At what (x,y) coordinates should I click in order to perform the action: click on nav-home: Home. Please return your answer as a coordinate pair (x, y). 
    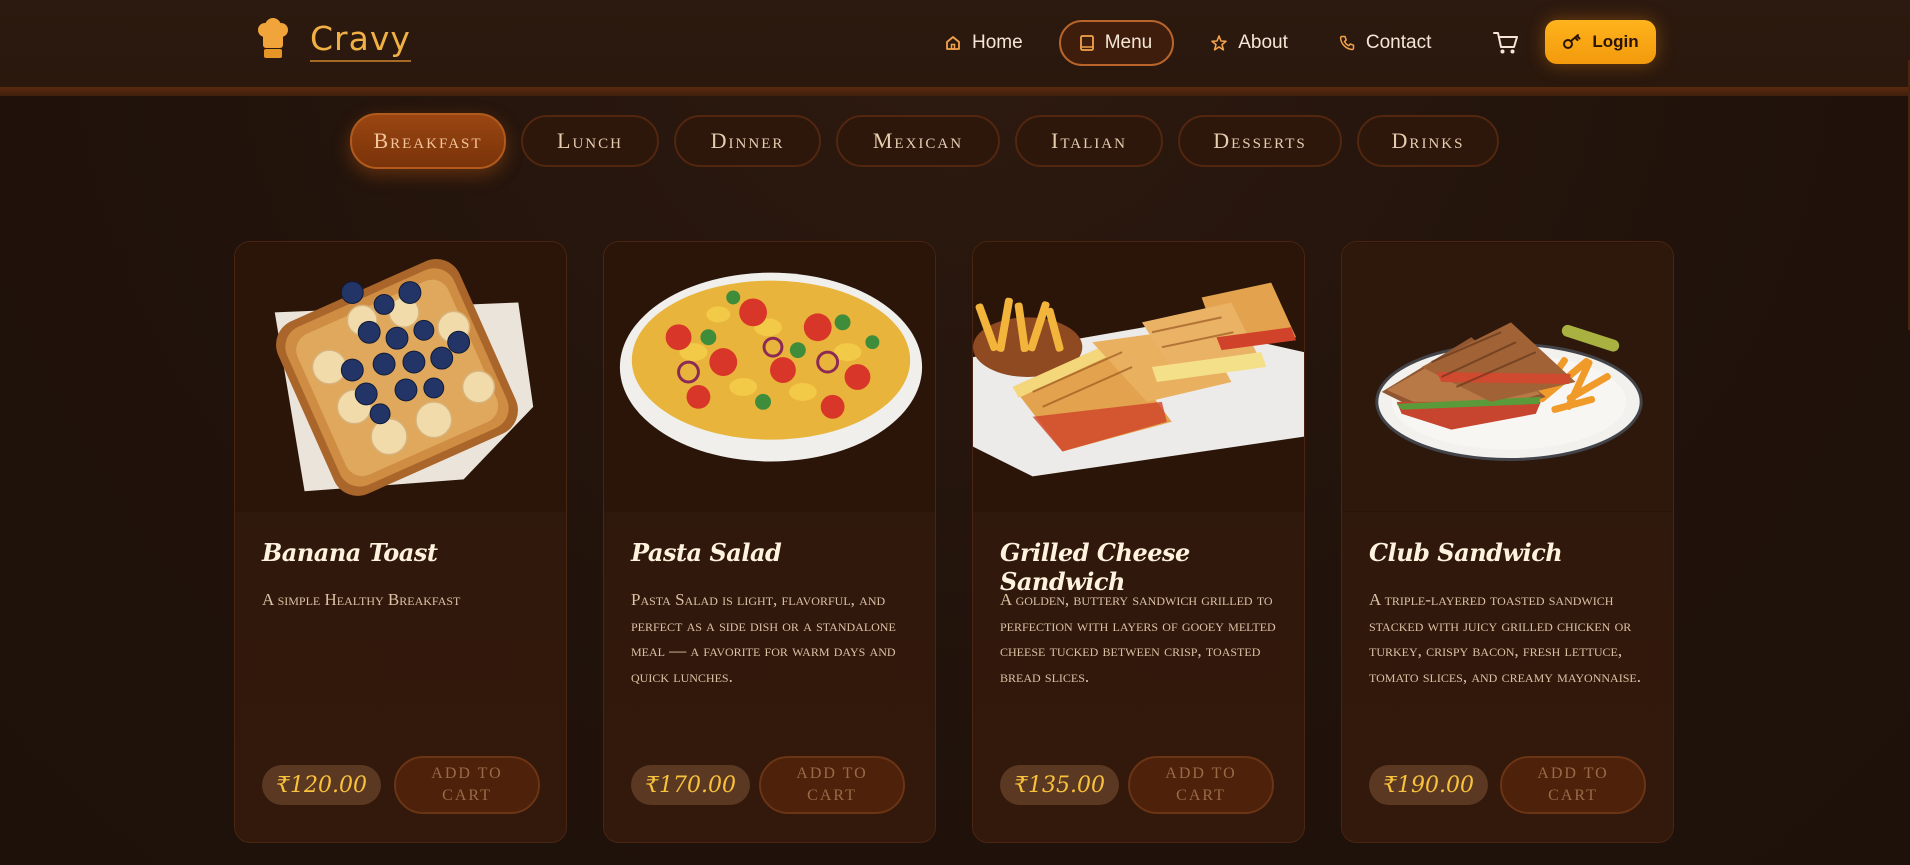
    Looking at the image, I should click on (983, 43).